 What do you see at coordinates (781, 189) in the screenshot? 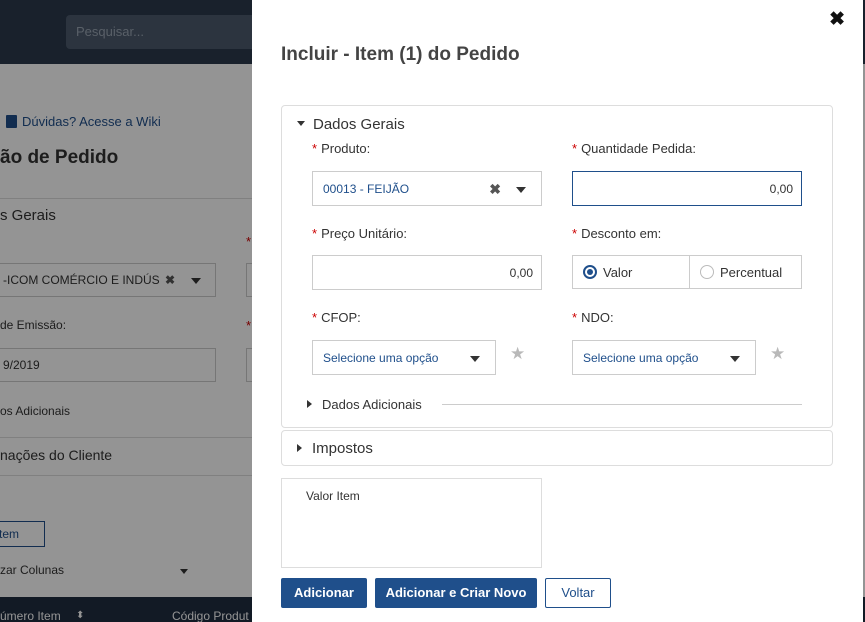
I see `quantidade-value: 0,00` at bounding box center [781, 189].